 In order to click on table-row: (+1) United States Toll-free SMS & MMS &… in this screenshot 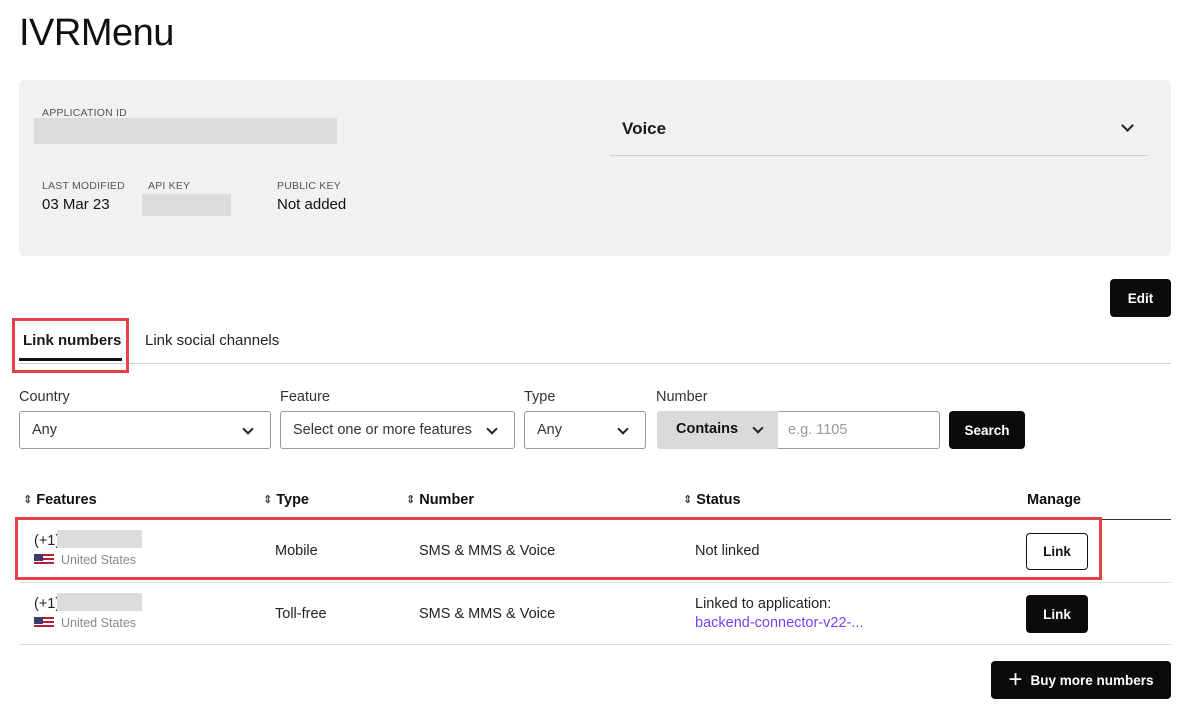, I will do `click(595, 613)`.